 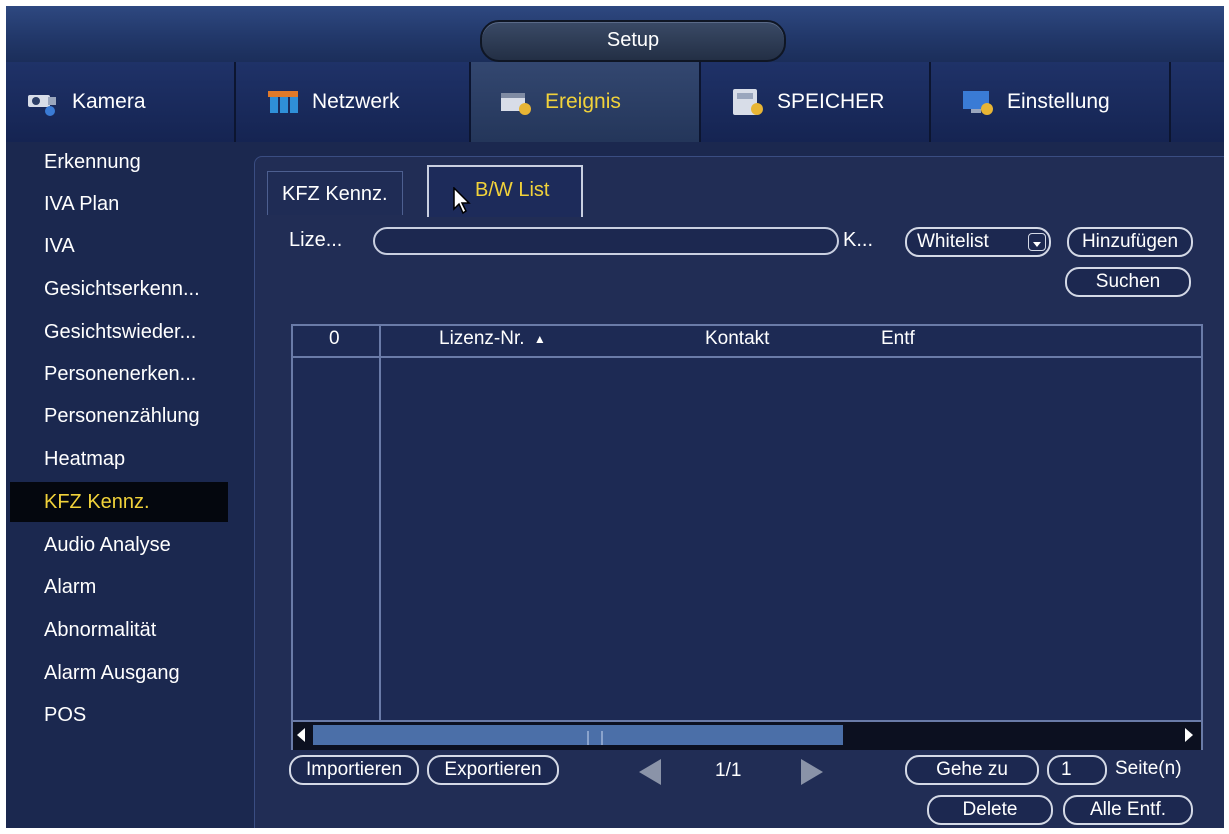 I want to click on sidebar-item-kfz-kennz: KFZ Kennz., so click(x=119, y=502).